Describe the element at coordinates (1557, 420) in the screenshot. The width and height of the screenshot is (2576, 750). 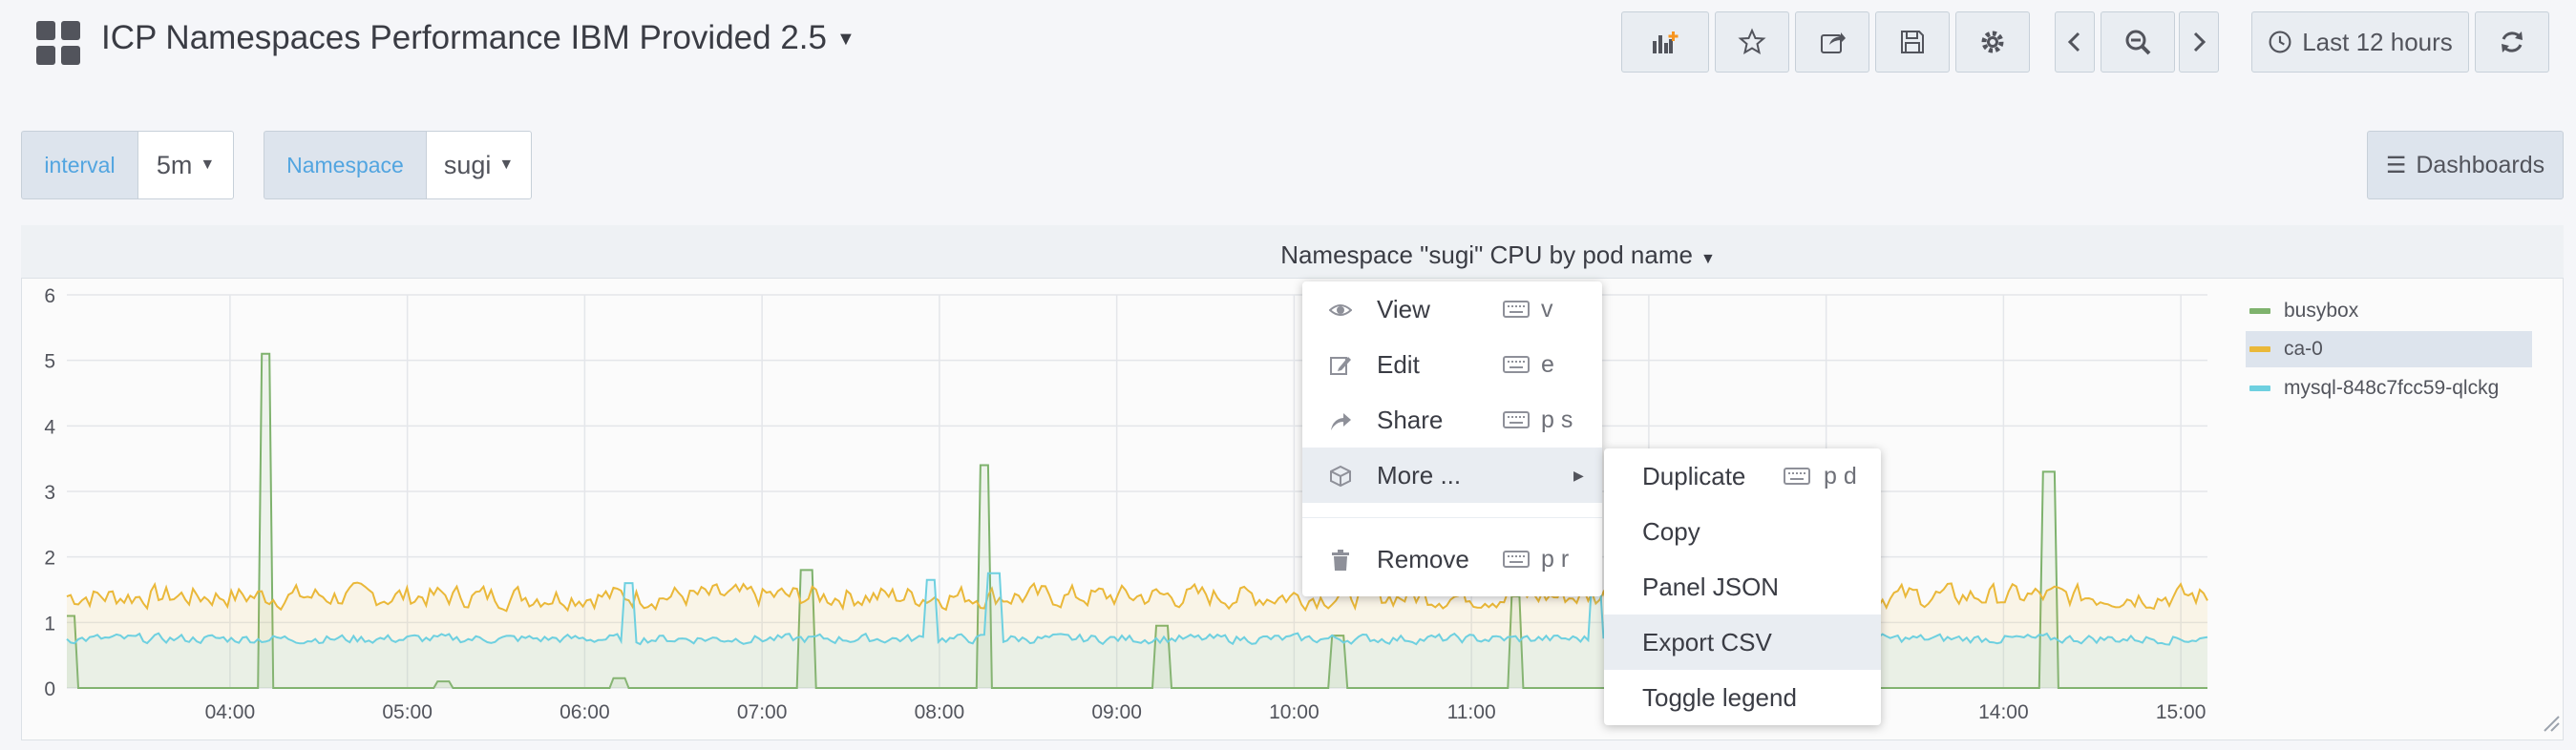
I see `menu-item-shortcut: p s` at that location.